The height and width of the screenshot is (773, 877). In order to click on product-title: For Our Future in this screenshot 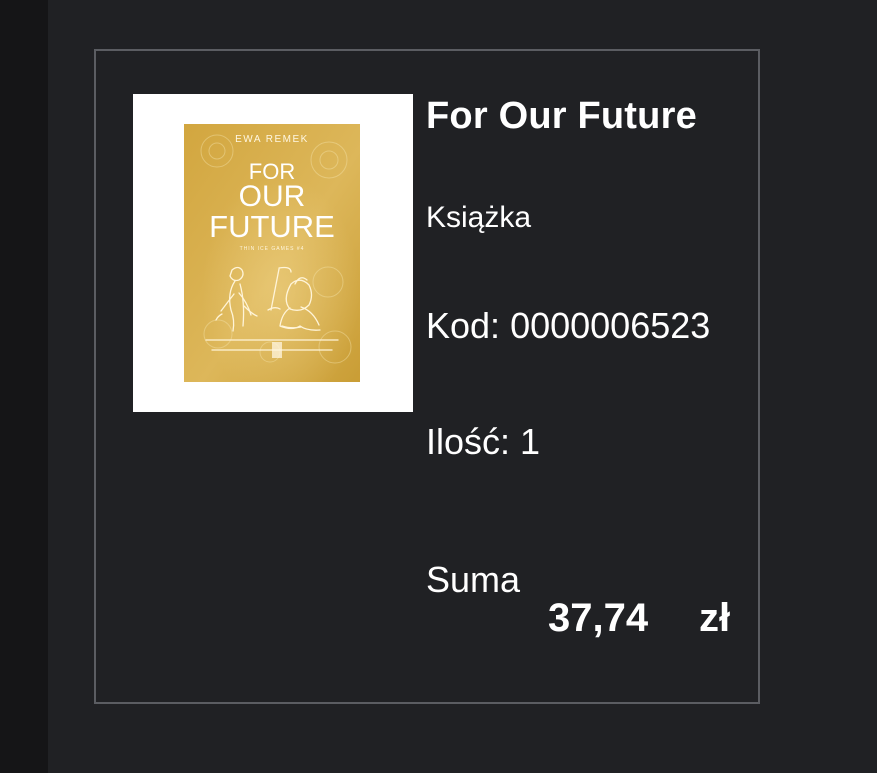, I will do `click(561, 116)`.